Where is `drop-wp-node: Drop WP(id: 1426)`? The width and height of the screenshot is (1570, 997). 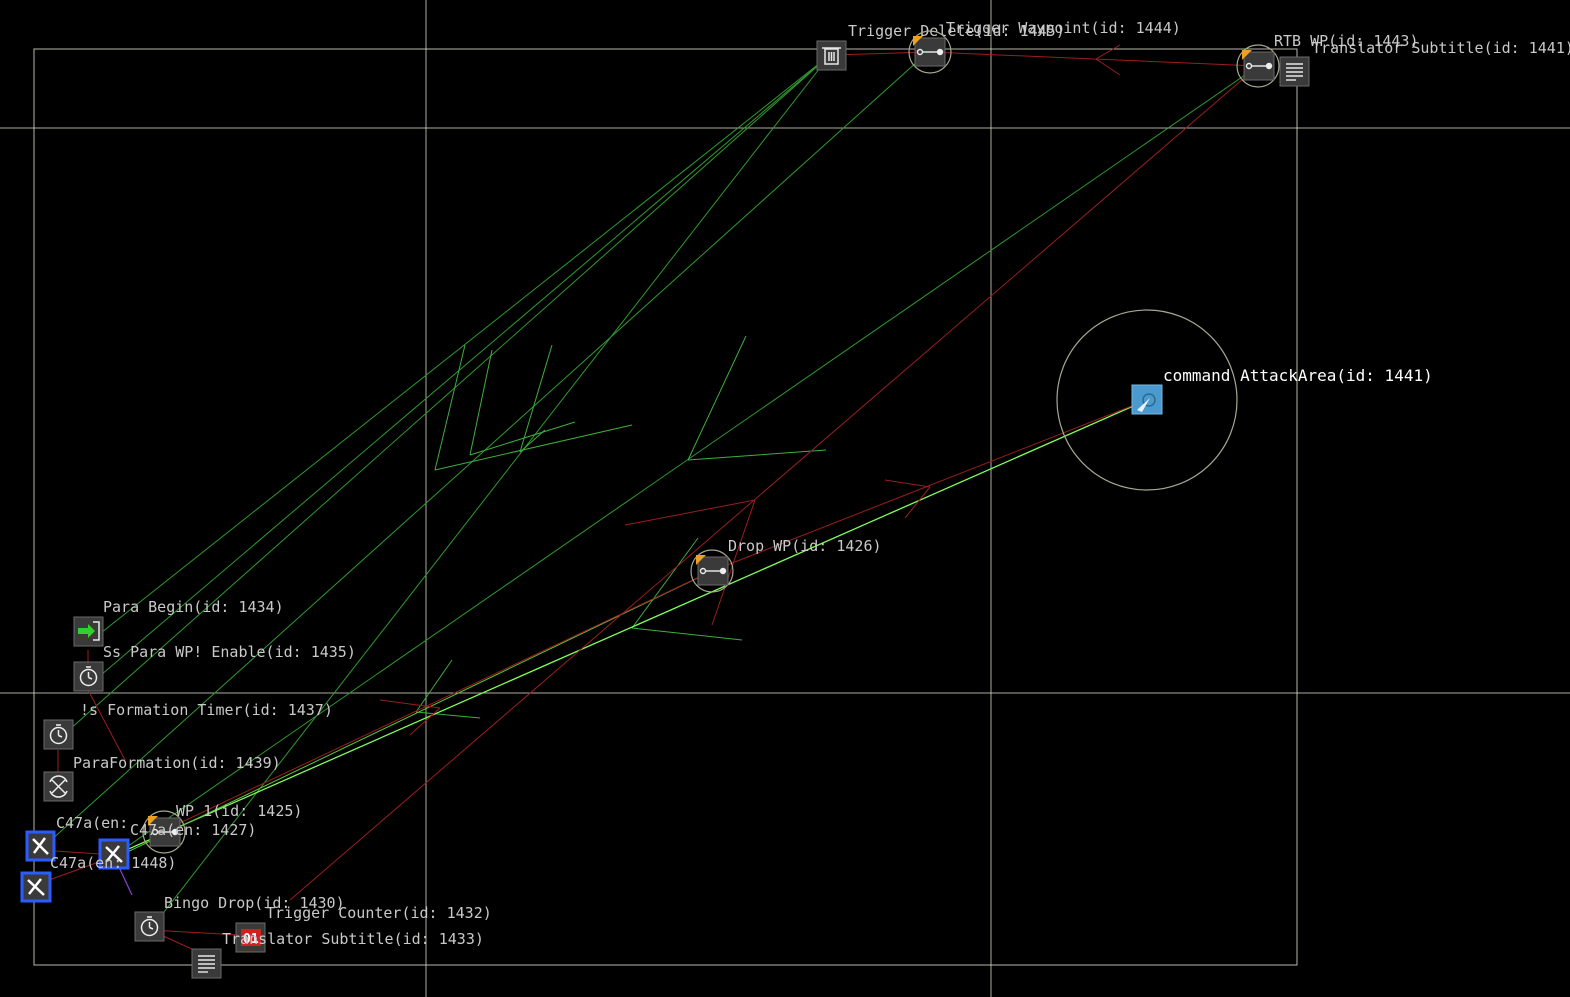 drop-wp-node: Drop WP(id: 1426) is located at coordinates (786, 565).